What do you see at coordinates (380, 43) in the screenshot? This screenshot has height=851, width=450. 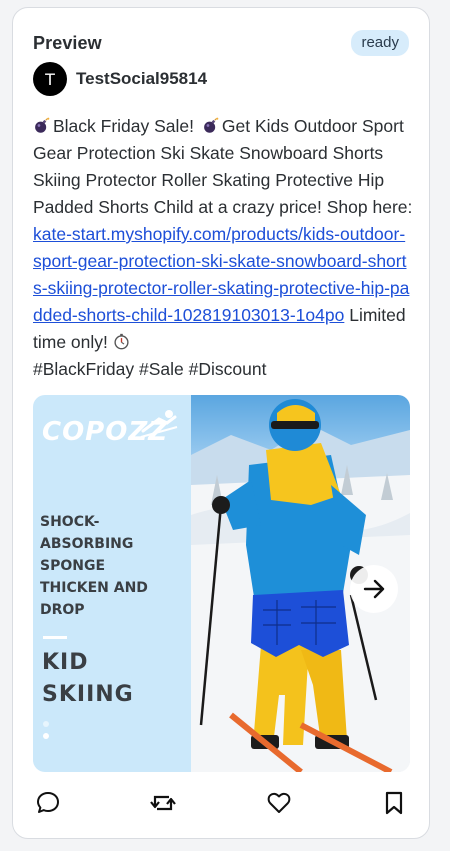 I see `status-badge: ready` at bounding box center [380, 43].